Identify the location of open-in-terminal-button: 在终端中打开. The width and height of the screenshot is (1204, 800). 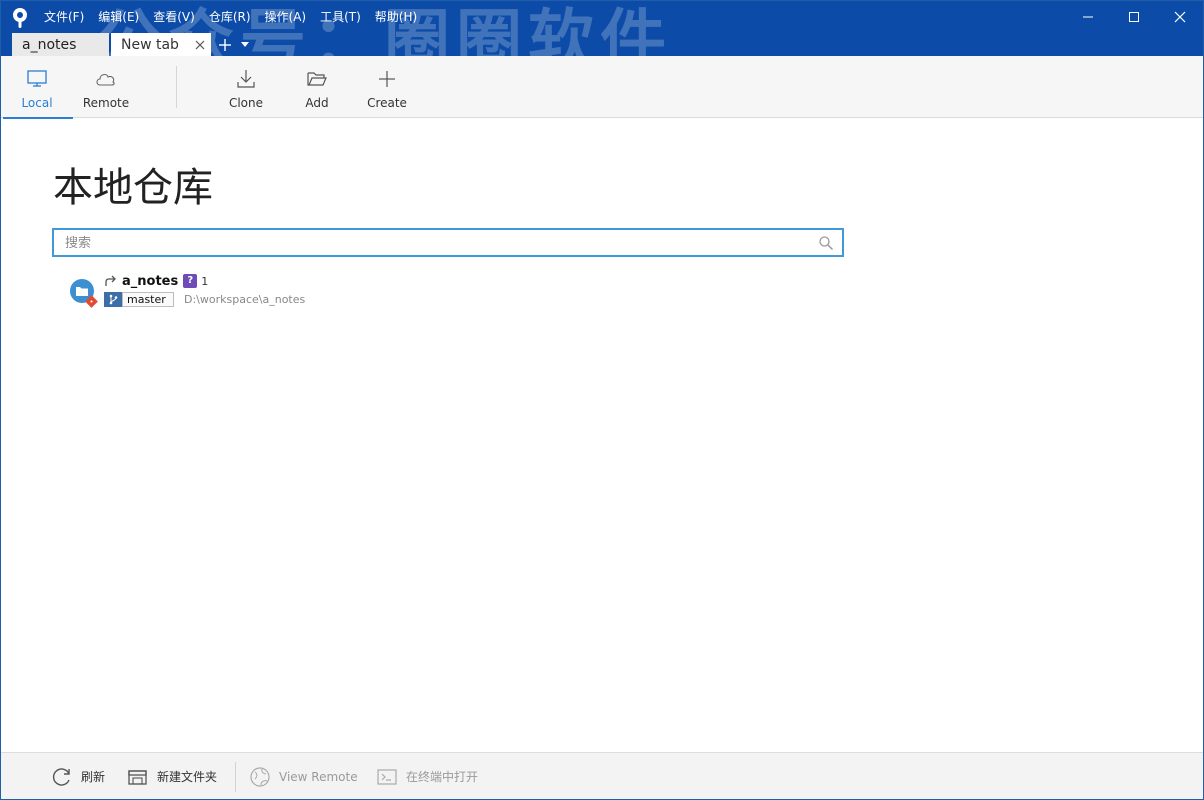
(427, 776).